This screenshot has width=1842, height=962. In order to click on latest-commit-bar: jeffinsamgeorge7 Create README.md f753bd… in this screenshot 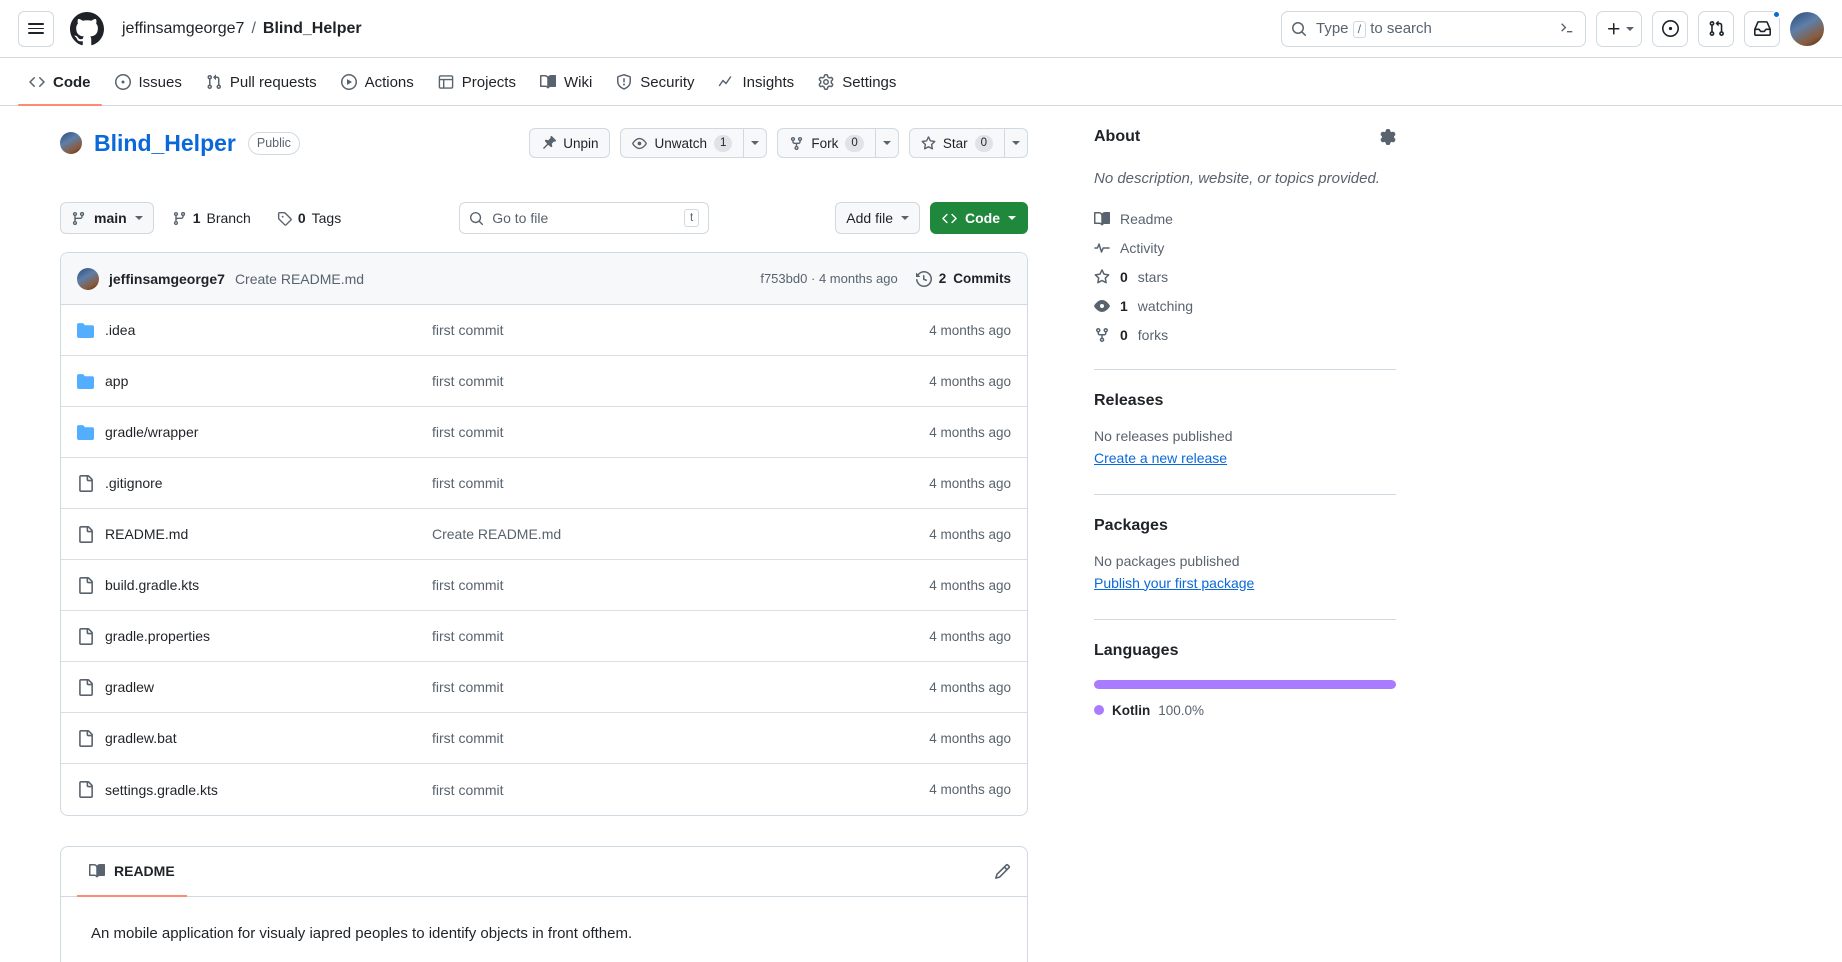, I will do `click(544, 279)`.